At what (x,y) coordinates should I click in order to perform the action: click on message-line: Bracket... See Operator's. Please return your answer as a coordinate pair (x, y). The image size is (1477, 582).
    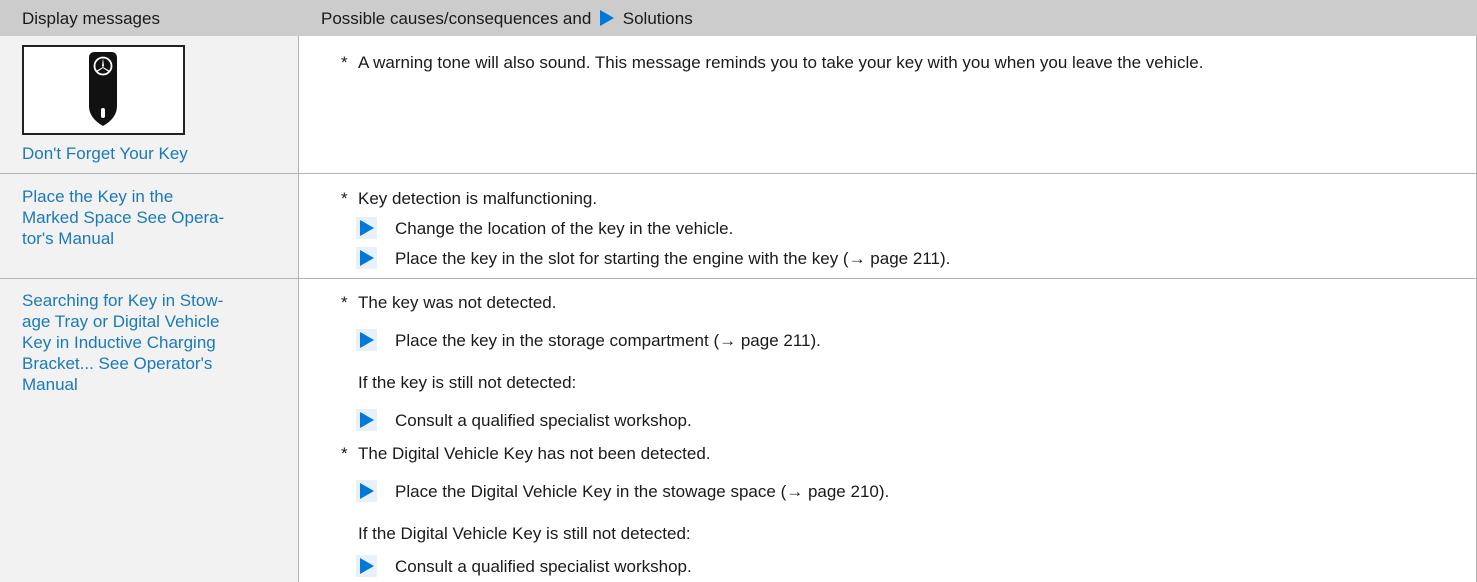
    Looking at the image, I should click on (117, 363).